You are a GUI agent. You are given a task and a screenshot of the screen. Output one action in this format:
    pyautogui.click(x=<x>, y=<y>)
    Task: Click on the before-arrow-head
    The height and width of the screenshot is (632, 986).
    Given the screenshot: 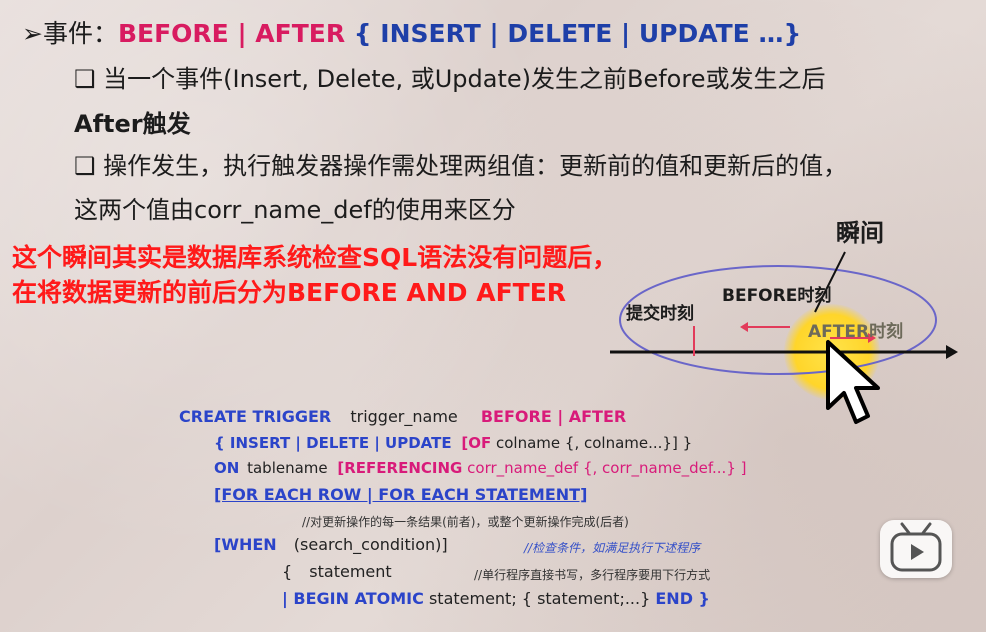 What is the action you would take?
    pyautogui.click(x=744, y=327)
    